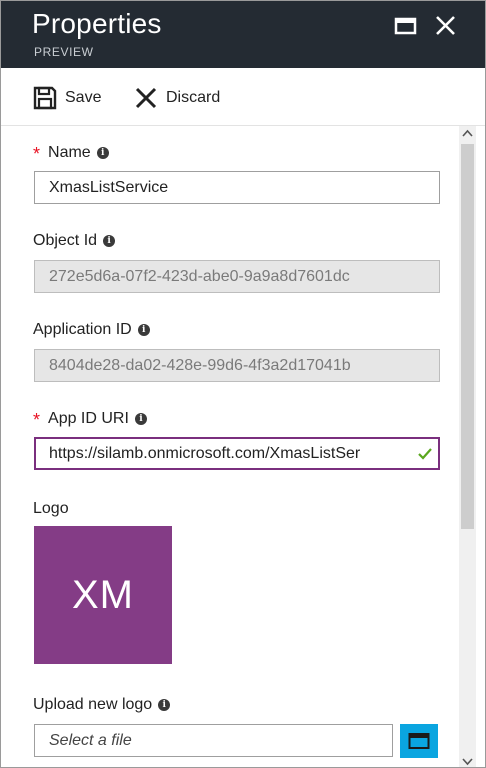 This screenshot has height=768, width=486. Describe the element at coordinates (243, 34) in the screenshot. I see `blade-header: Properties PREVIEW` at that location.